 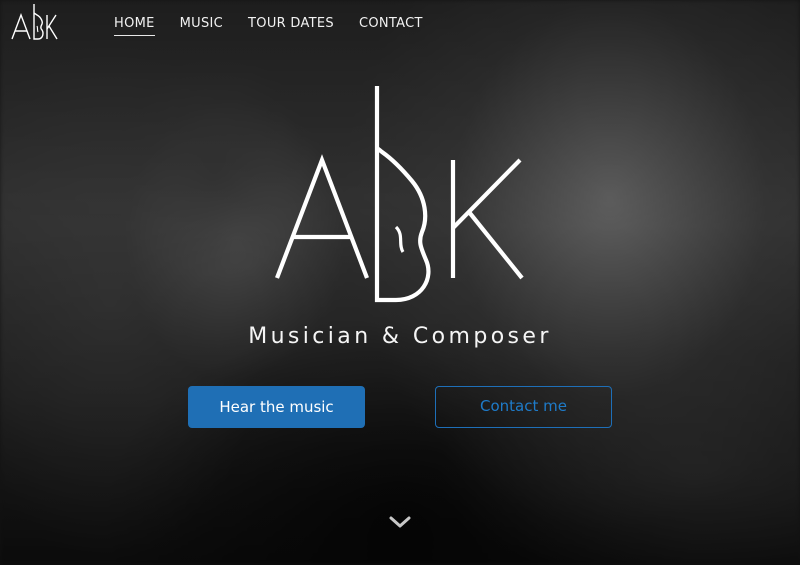 I want to click on nav-link-tour-dates: TOUR DATES, so click(x=291, y=26).